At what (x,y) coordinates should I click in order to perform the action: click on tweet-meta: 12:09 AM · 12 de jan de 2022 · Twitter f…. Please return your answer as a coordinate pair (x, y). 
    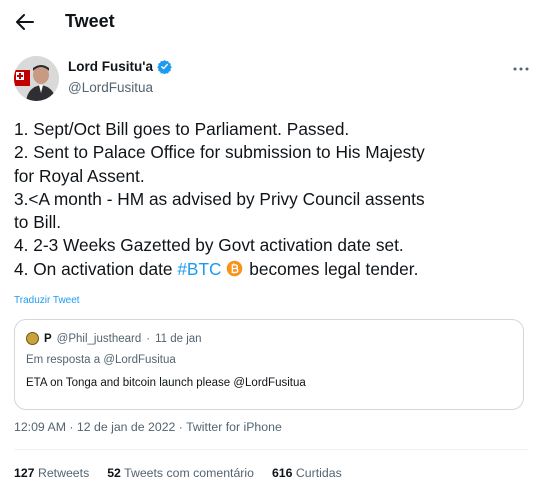
    Looking at the image, I should click on (148, 427).